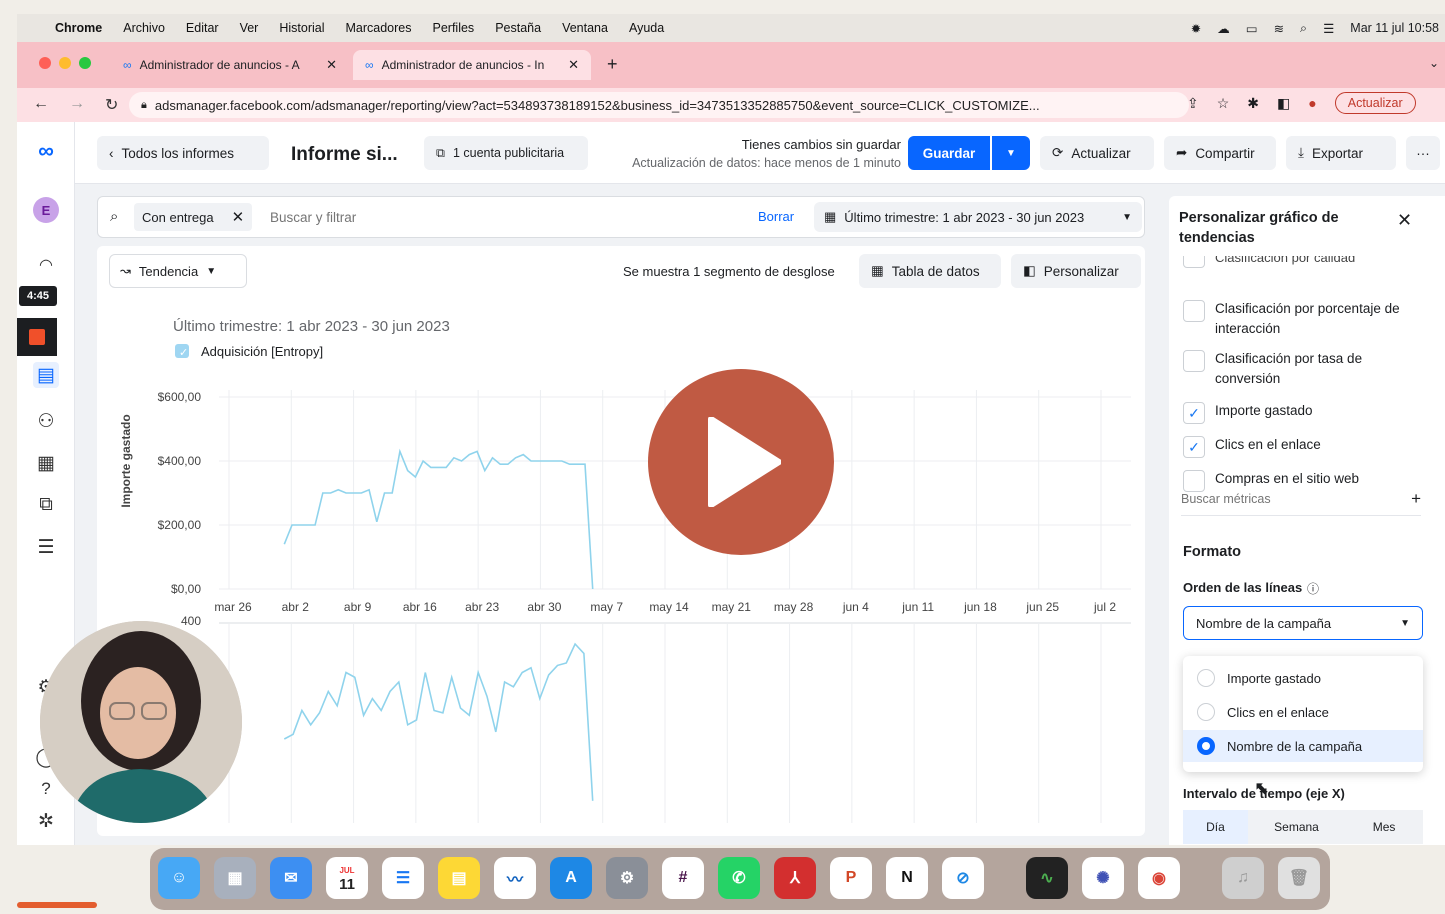 Image resolution: width=1445 pixels, height=914 pixels. What do you see at coordinates (46, 547) in the screenshot?
I see `menu-hamburger-icon: ☰` at bounding box center [46, 547].